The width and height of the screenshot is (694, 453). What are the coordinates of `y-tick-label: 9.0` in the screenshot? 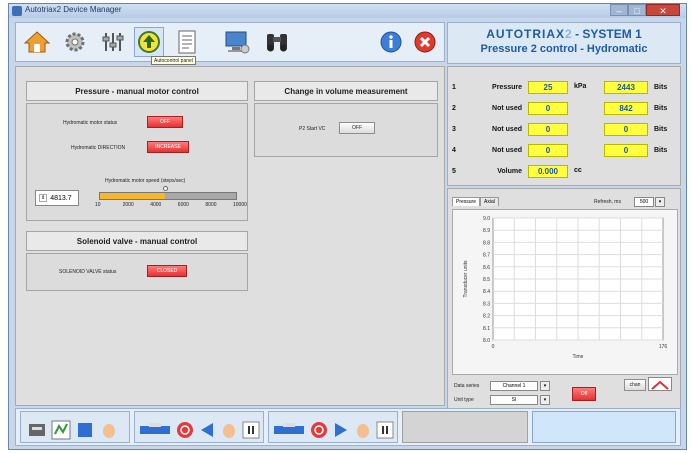 It's located at (486, 219).